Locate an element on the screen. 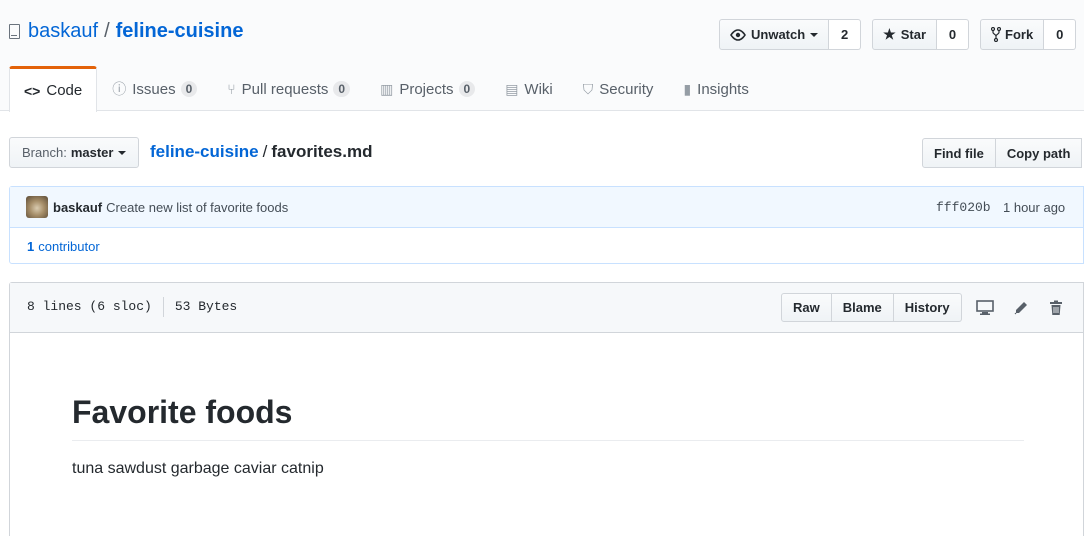 The image size is (1084, 536). unwatch-button: Unwatch is located at coordinates (774, 34).